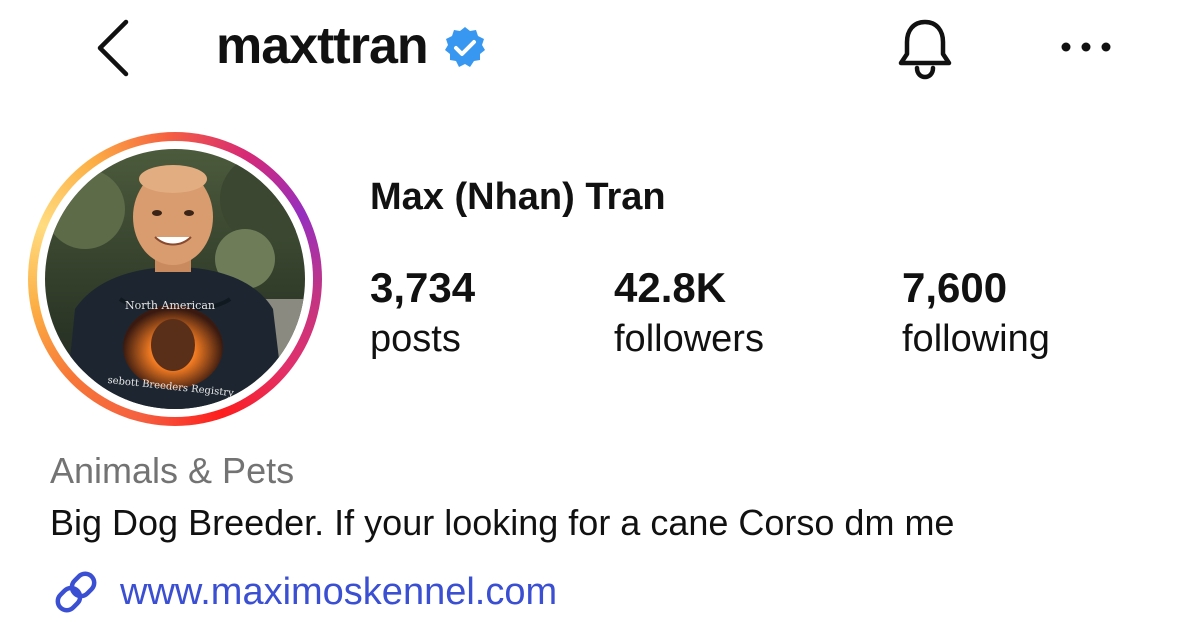 The height and width of the screenshot is (642, 1200). Describe the element at coordinates (1086, 47) in the screenshot. I see `more-horizontal-icon` at that location.